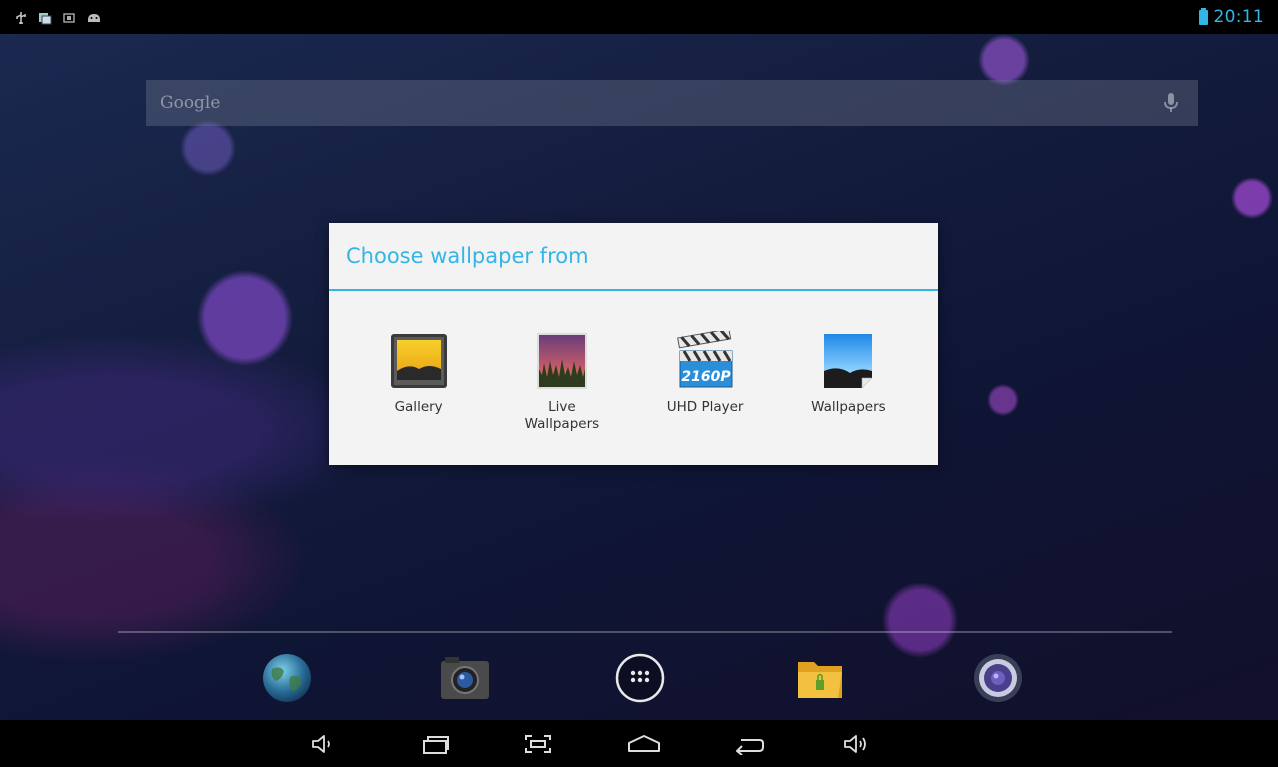 This screenshot has width=1278, height=767. I want to click on search-placeholder: Google, so click(190, 103).